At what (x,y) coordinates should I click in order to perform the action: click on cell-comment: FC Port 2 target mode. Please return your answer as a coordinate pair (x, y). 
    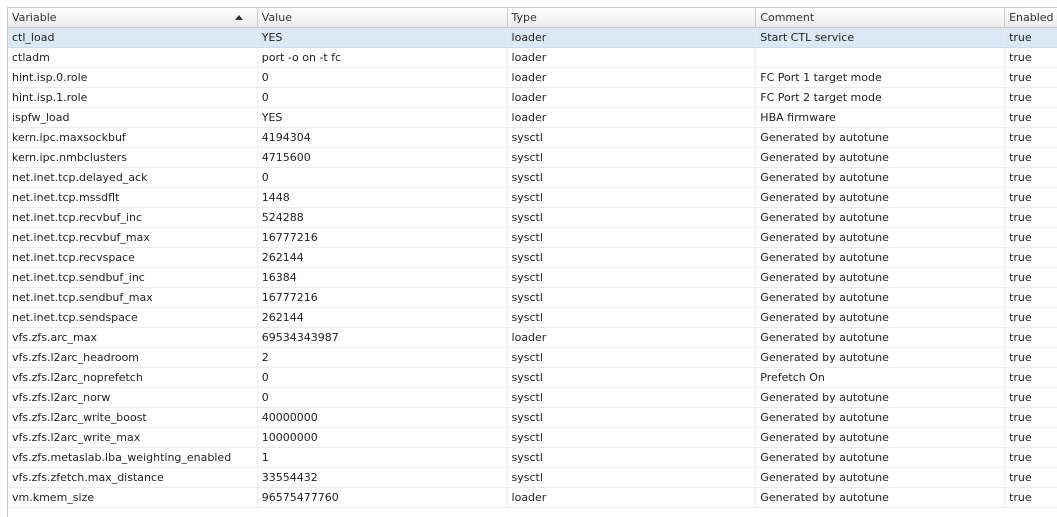
    Looking at the image, I should click on (881, 97).